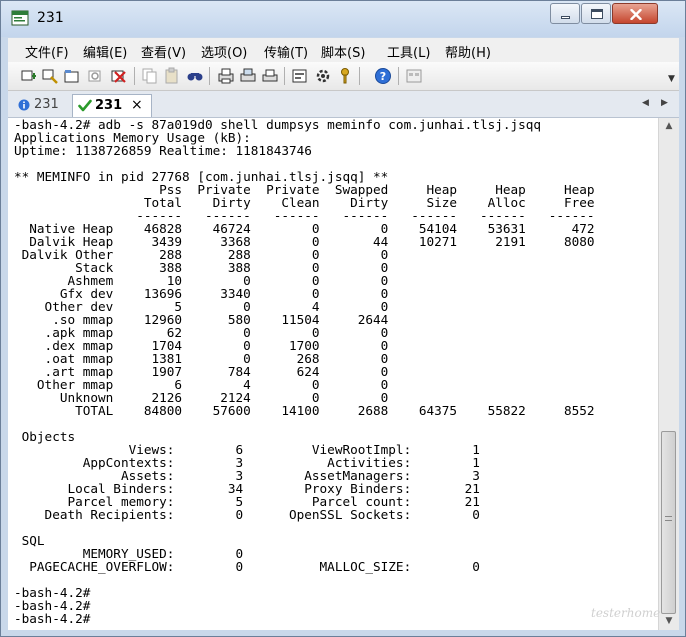 This screenshot has height=637, width=686. I want to click on print-icon, so click(226, 76).